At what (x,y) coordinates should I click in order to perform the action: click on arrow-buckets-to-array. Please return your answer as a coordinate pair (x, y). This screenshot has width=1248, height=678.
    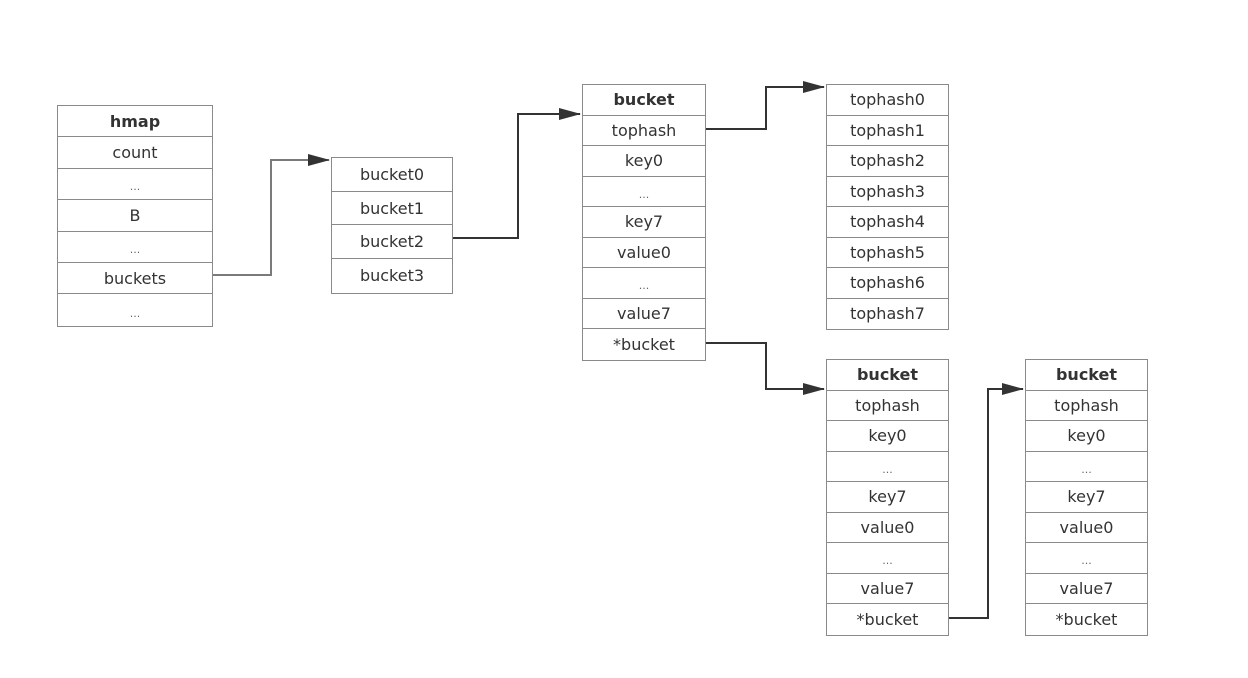
    Looking at the image, I should click on (271, 215).